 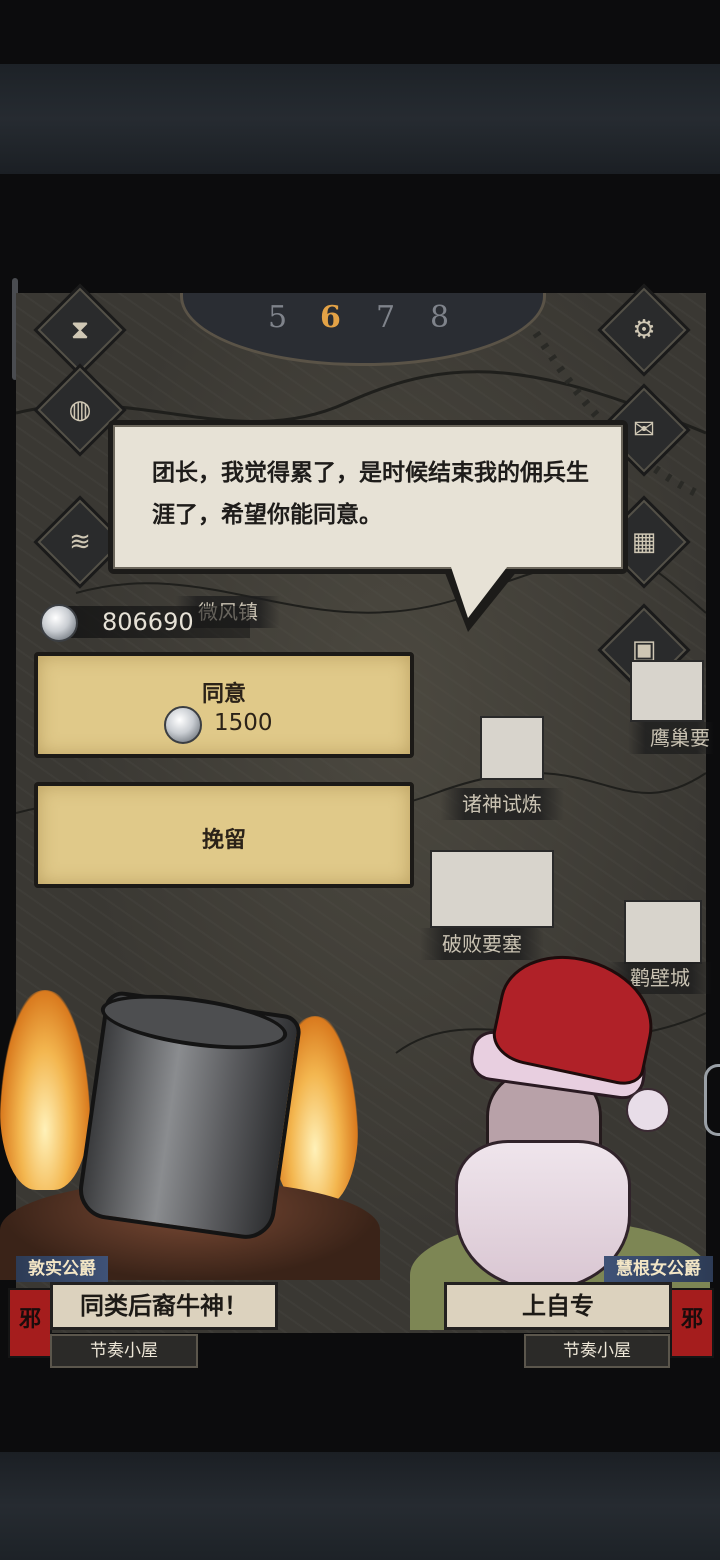 What do you see at coordinates (671, 738) in the screenshot?
I see `map-label-eagle: 鹰巢要` at bounding box center [671, 738].